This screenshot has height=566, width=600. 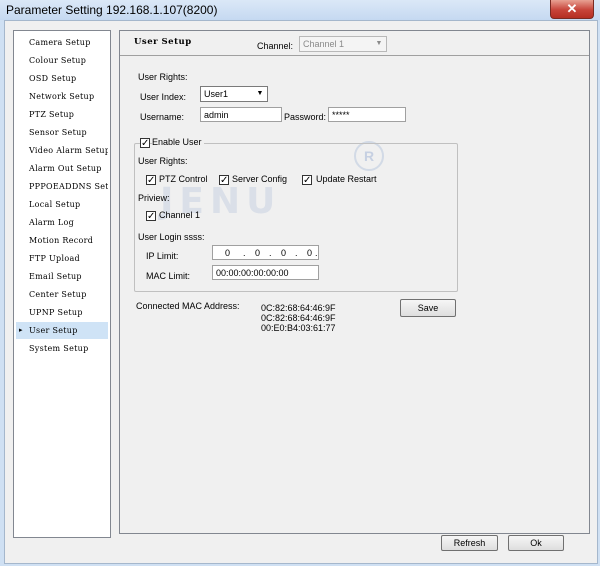 What do you see at coordinates (298, 328) in the screenshot?
I see `mac-address-item: 00:E0:B4:03:61:77` at bounding box center [298, 328].